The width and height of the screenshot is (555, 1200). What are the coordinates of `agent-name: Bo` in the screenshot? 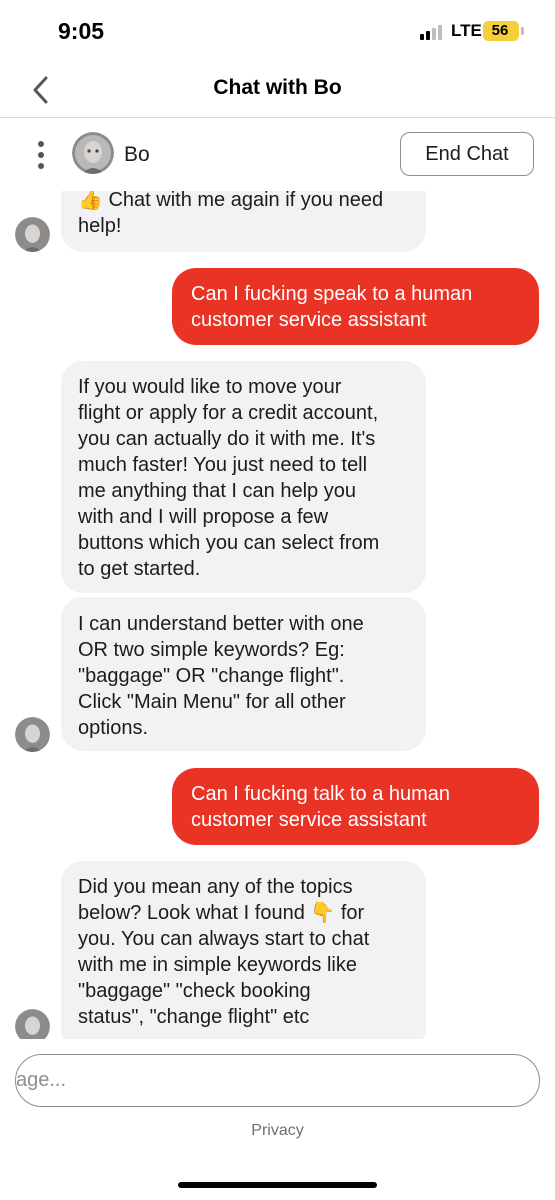 It's located at (137, 154).